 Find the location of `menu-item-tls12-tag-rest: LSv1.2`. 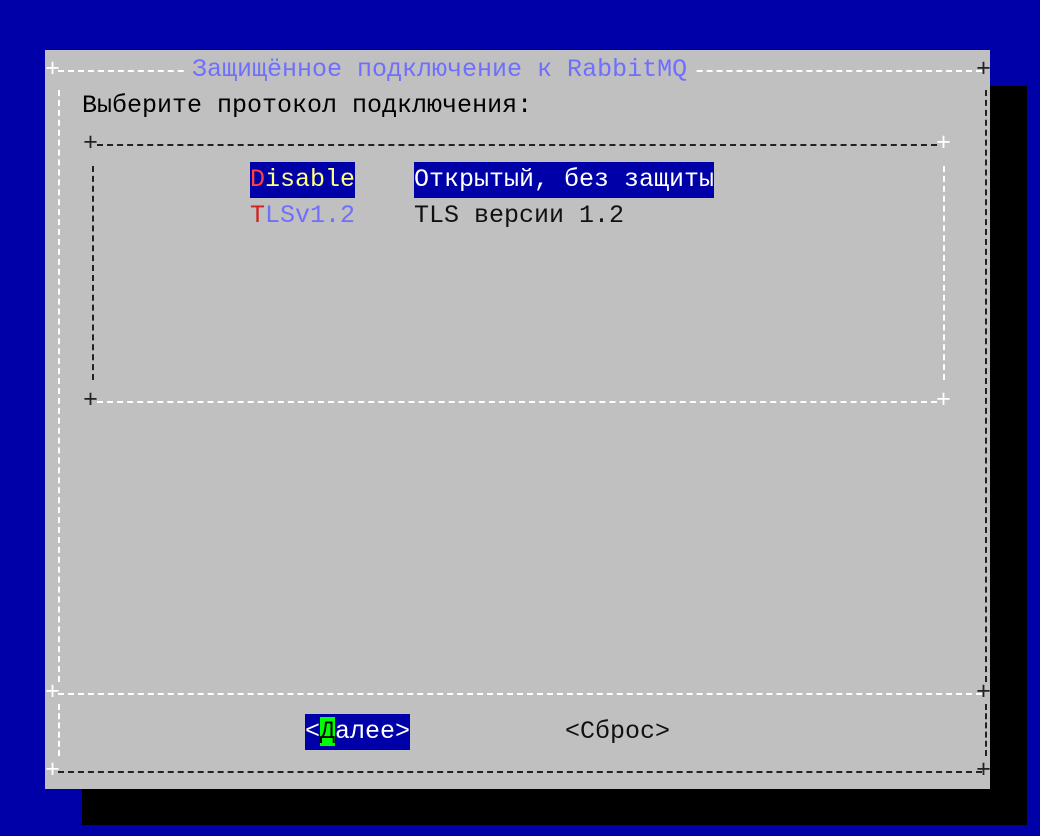

menu-item-tls12-tag-rest: LSv1.2 is located at coordinates (310, 215).